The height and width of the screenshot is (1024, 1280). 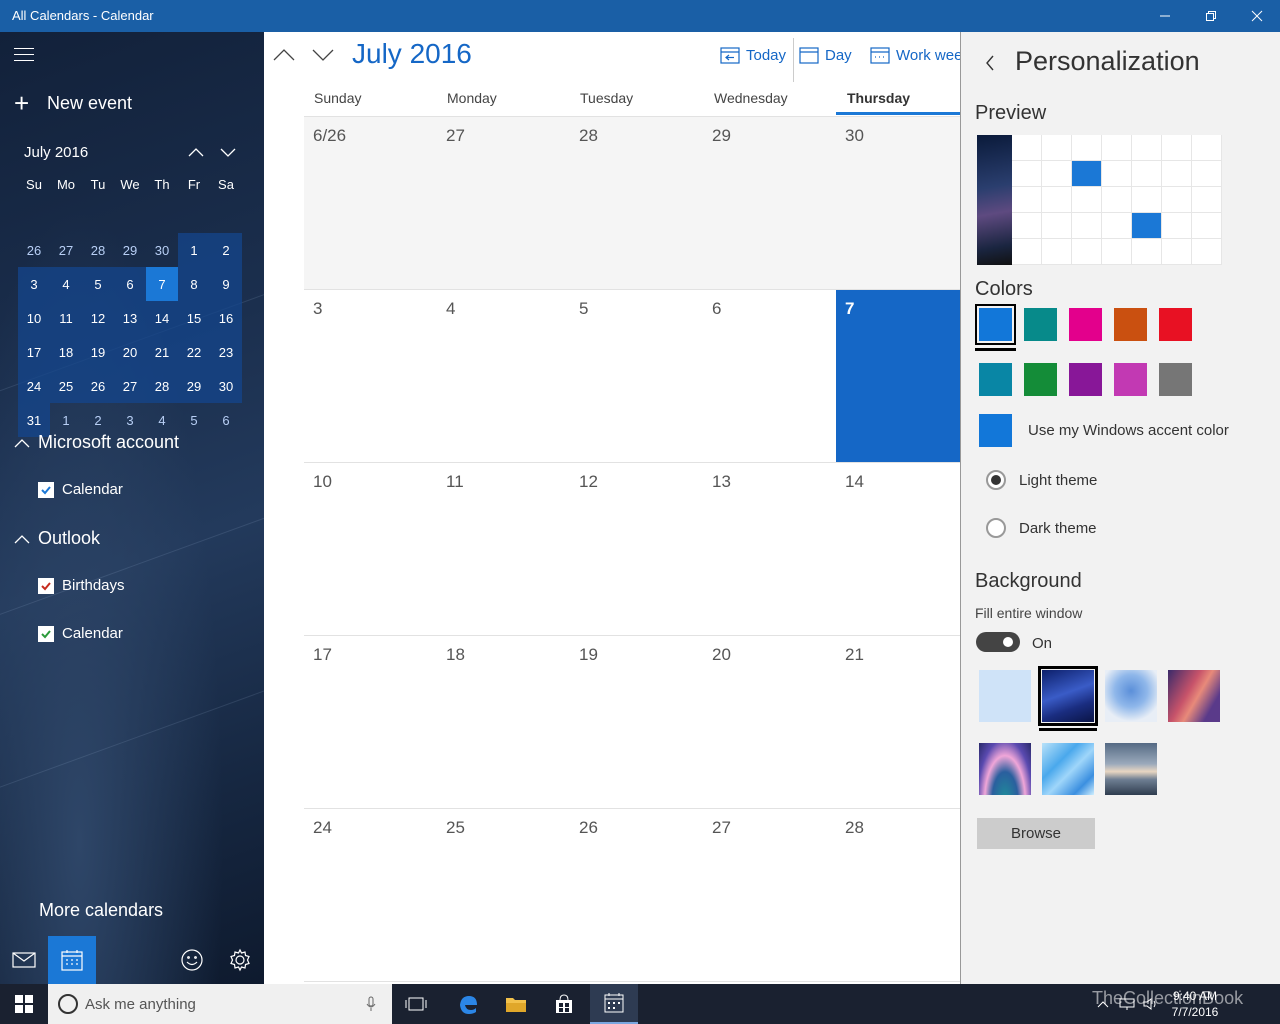 What do you see at coordinates (636, 376) in the screenshot?
I see `day-cell: 5` at bounding box center [636, 376].